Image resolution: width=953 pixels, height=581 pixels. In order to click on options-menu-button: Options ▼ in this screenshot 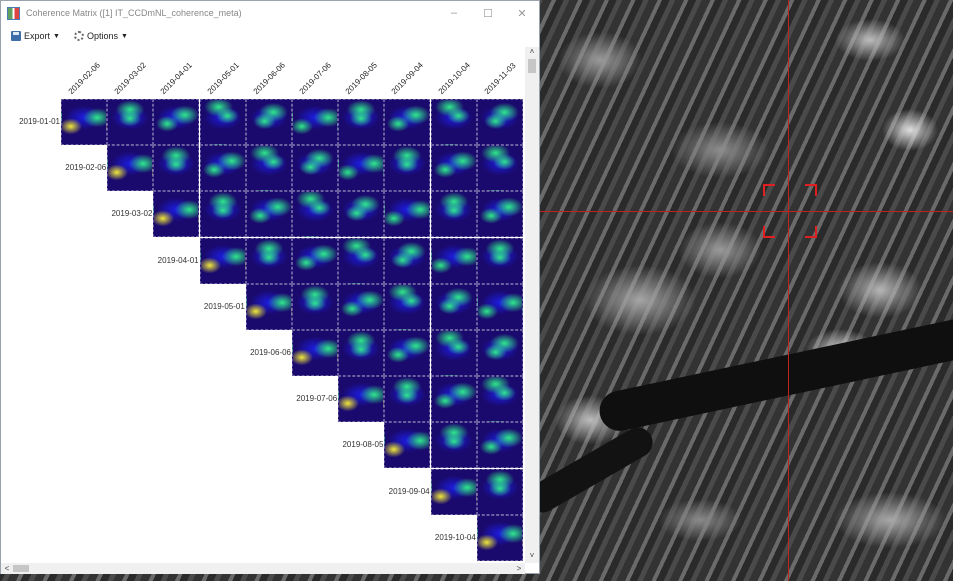, I will do `click(100, 36)`.